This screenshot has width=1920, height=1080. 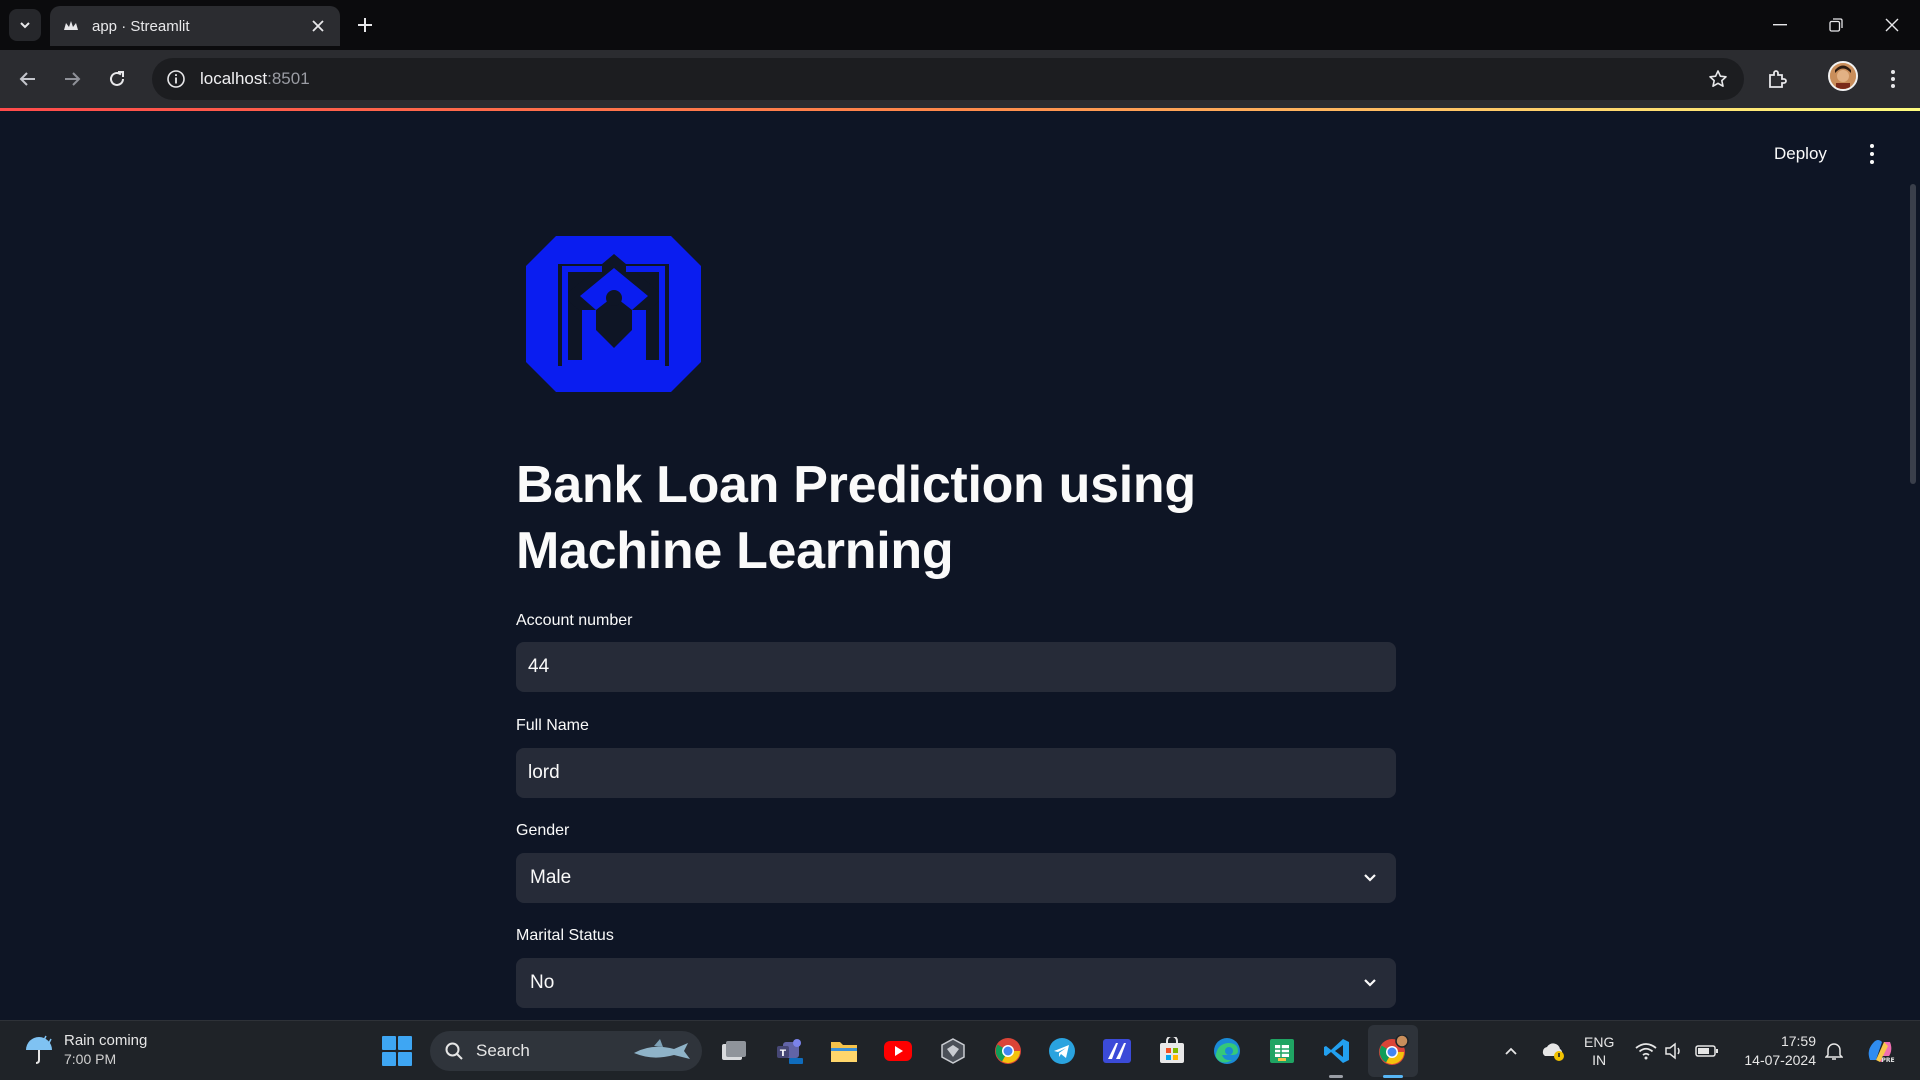 What do you see at coordinates (1337, 1051) in the screenshot?
I see `vscode-icon` at bounding box center [1337, 1051].